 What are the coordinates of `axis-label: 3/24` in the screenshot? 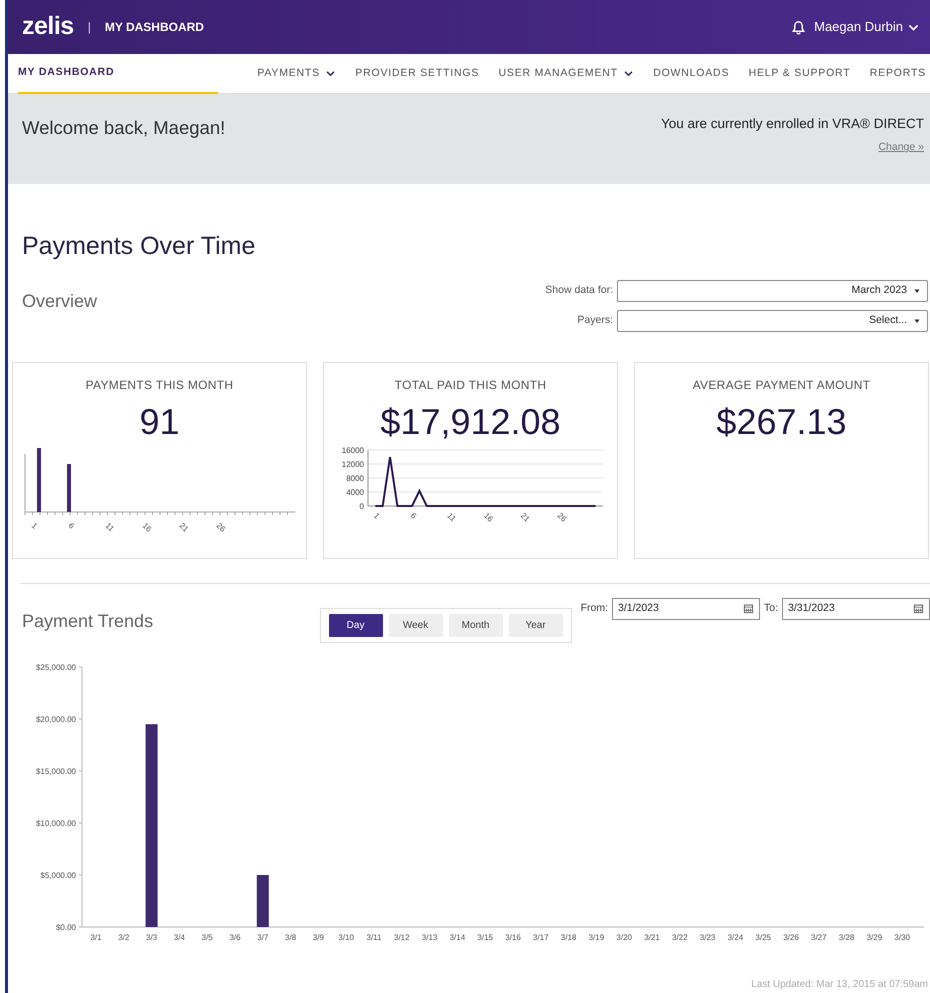 It's located at (736, 937).